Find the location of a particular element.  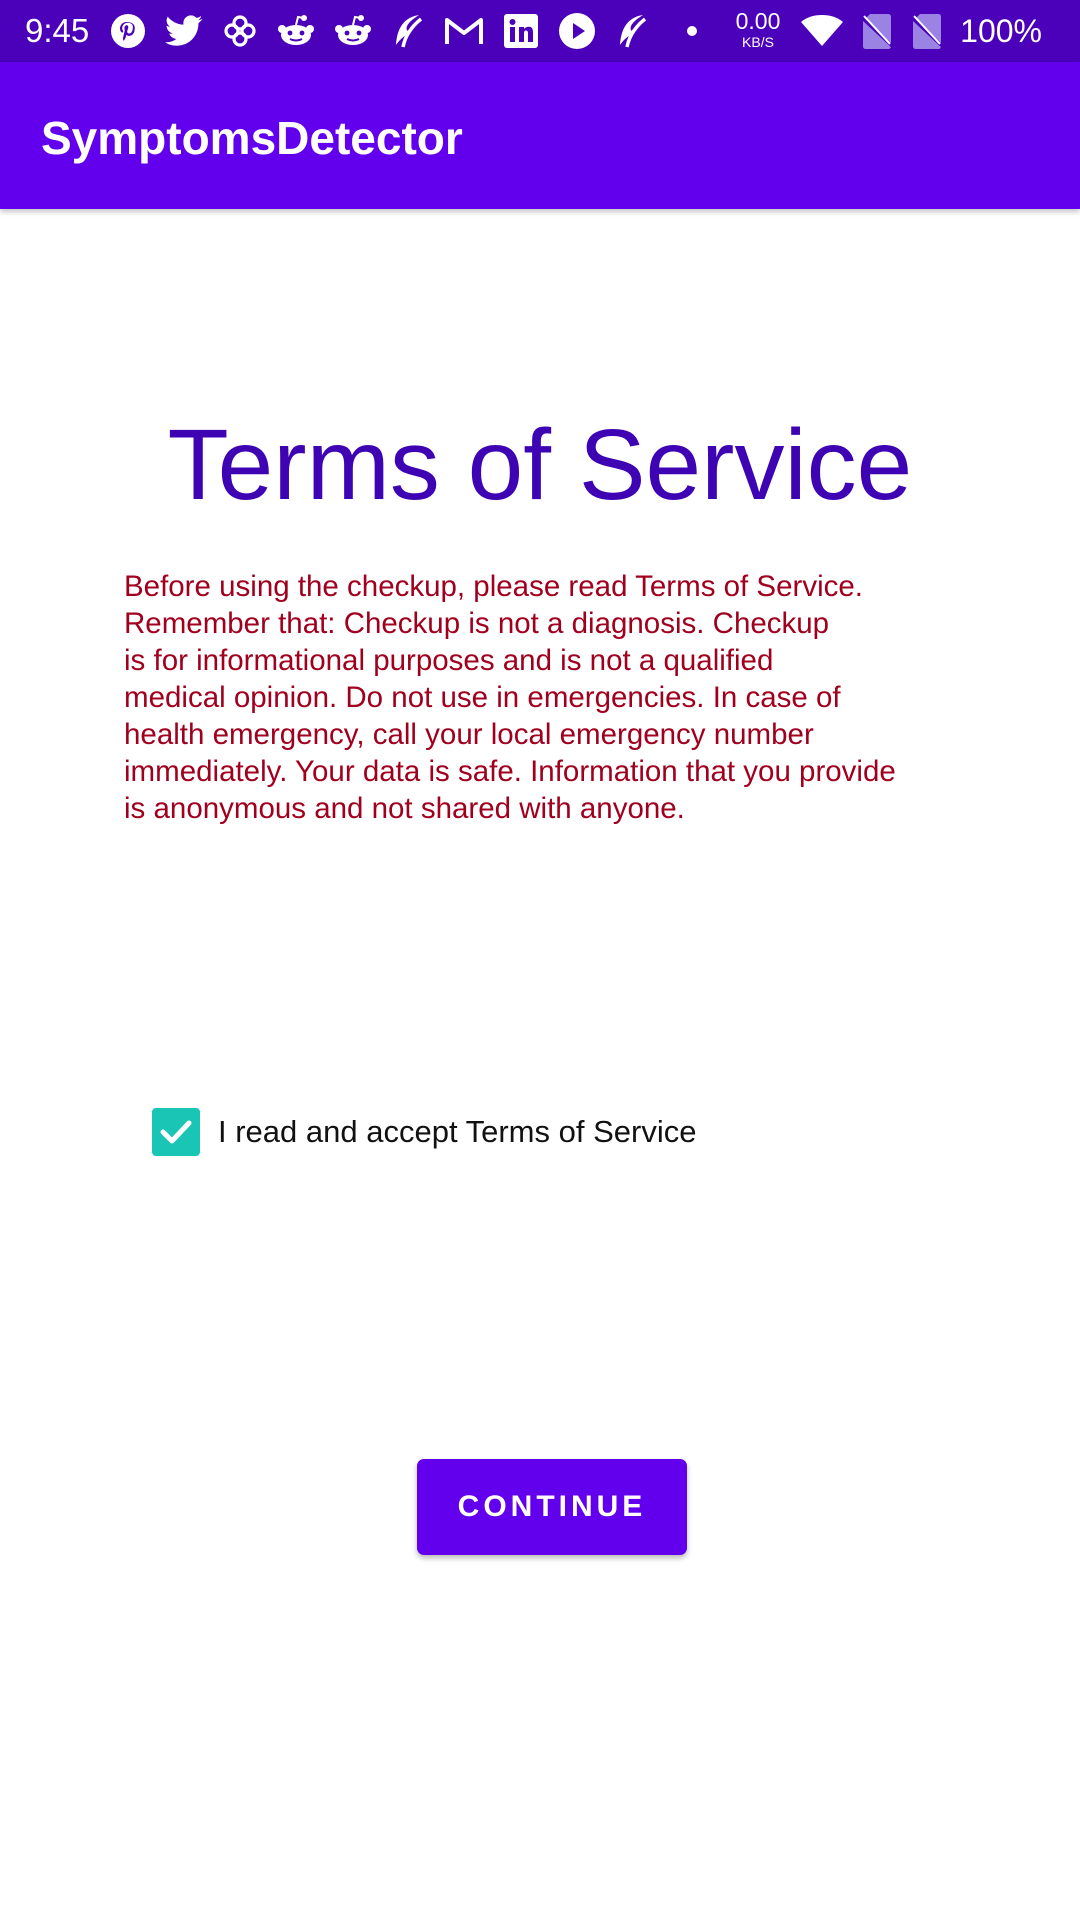

pinwheel-icon is located at coordinates (240, 31).